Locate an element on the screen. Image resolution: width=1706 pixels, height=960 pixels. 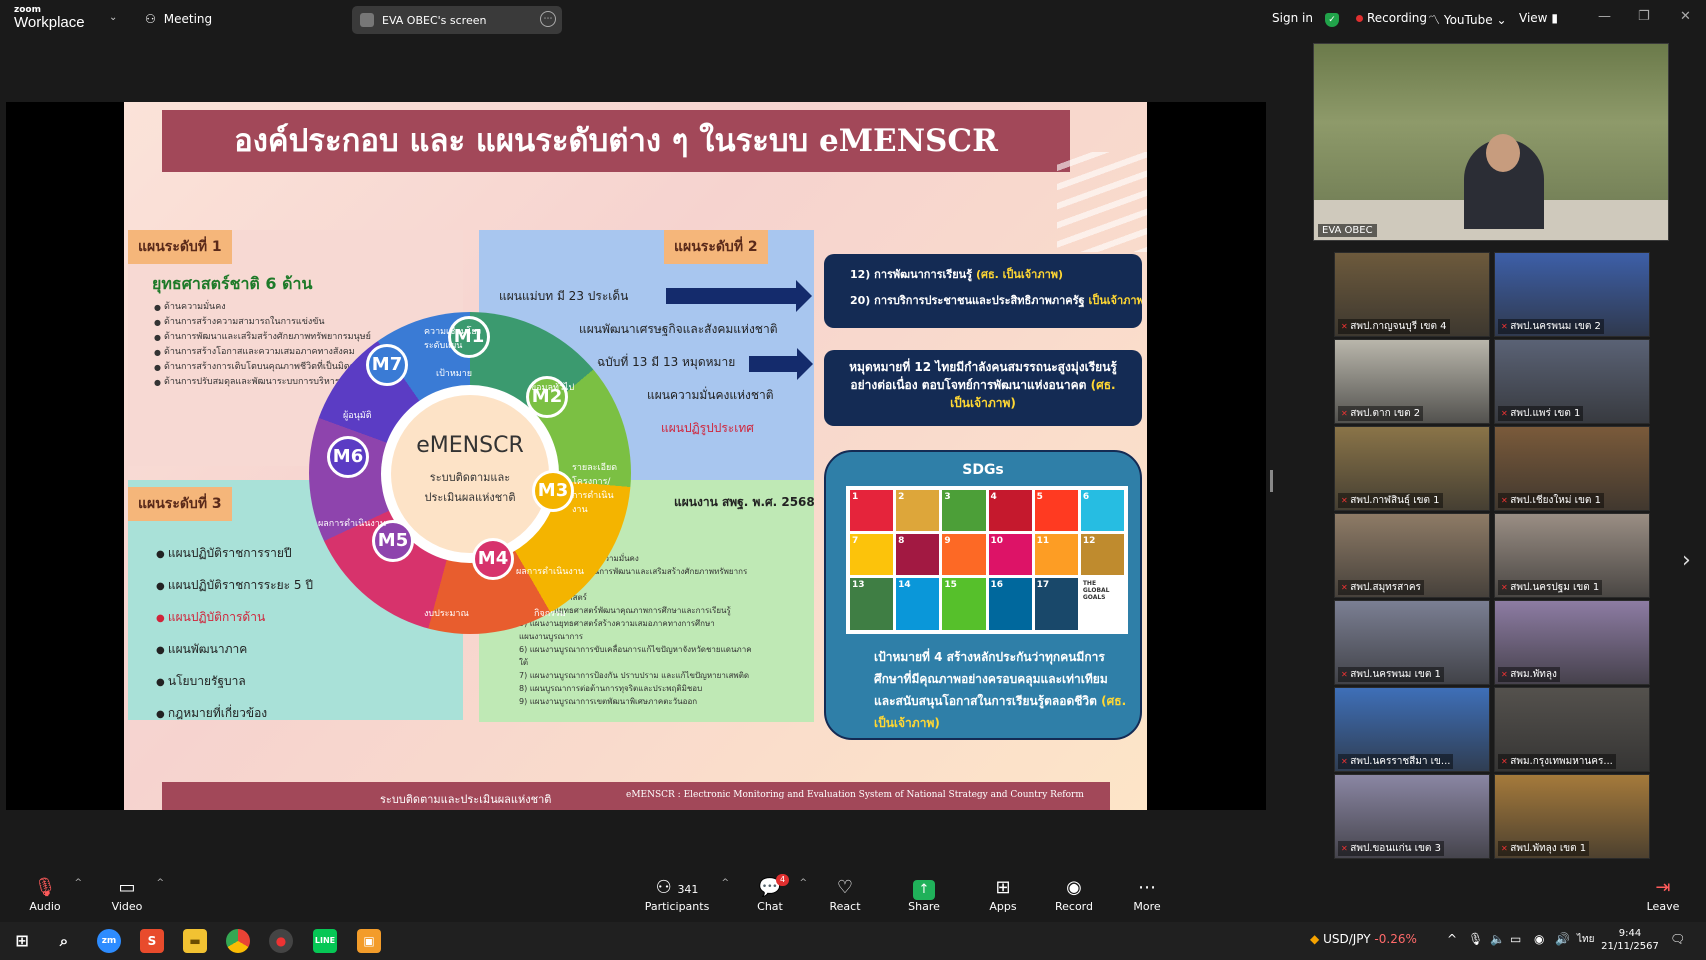
recording-indicator: Recording is located at coordinates (1391, 18).